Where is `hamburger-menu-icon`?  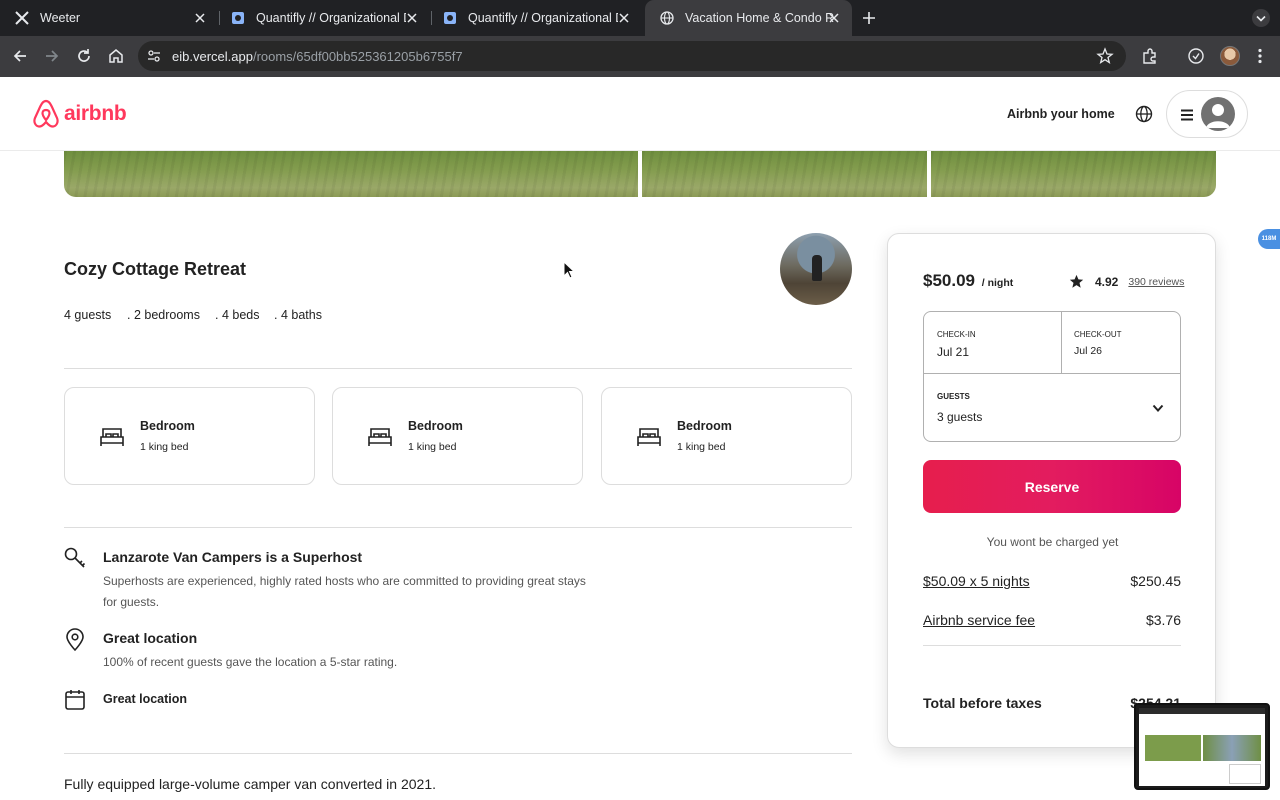
hamburger-menu-icon is located at coordinates (1187, 115).